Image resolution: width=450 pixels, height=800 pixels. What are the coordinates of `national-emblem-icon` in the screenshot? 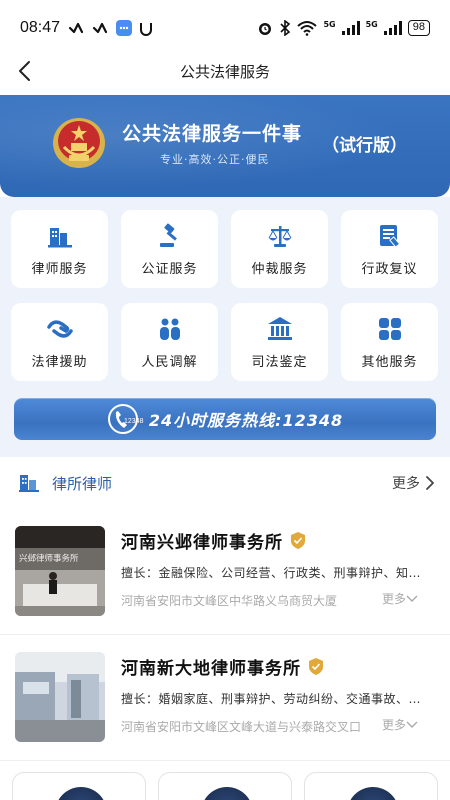 It's located at (79, 143).